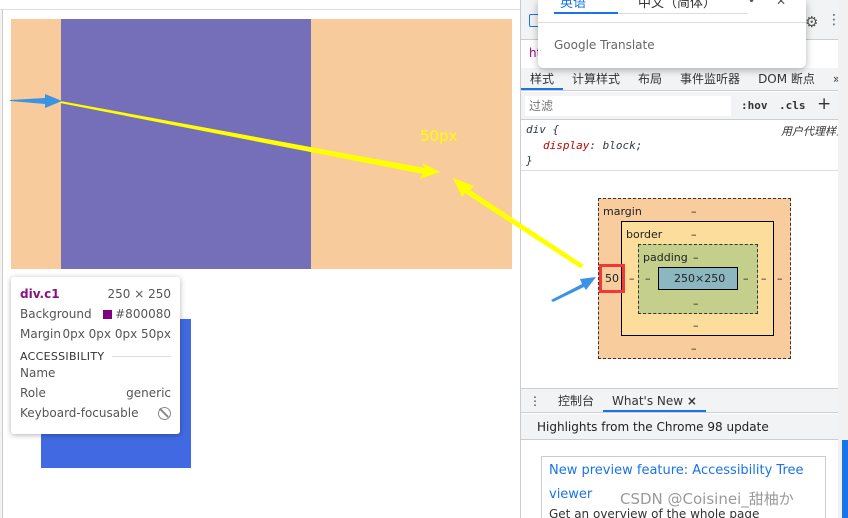  I want to click on yellow-arrow-right, so click(247, 139).